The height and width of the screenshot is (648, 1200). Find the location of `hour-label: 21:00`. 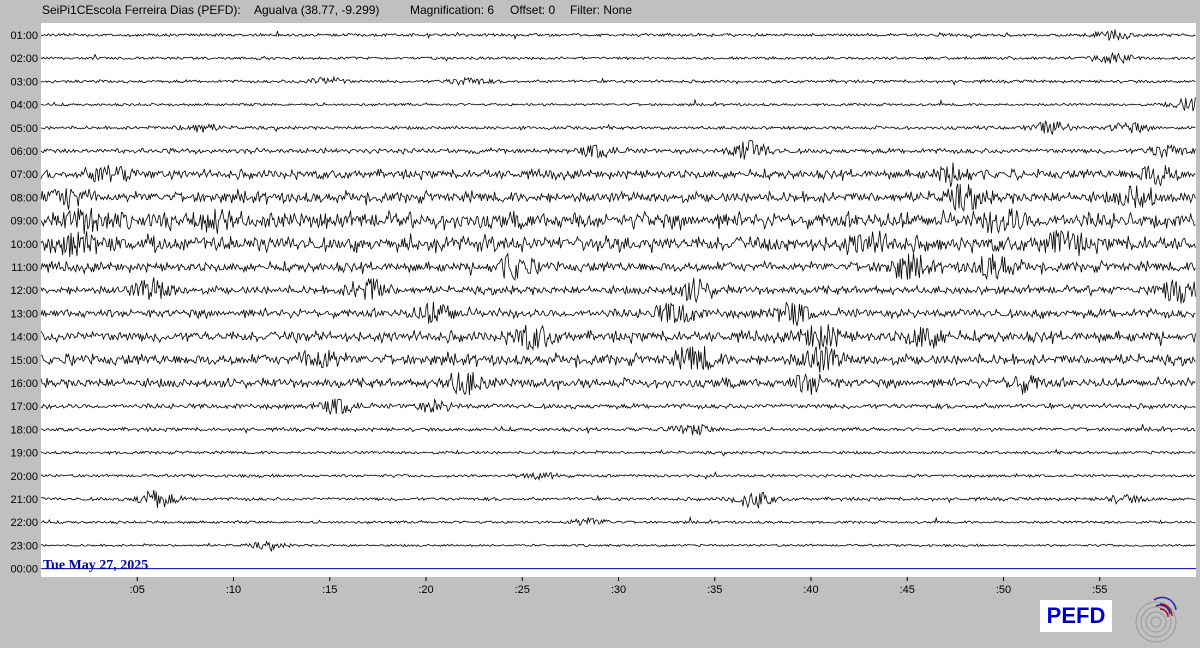

hour-label: 21:00 is located at coordinates (24, 500).